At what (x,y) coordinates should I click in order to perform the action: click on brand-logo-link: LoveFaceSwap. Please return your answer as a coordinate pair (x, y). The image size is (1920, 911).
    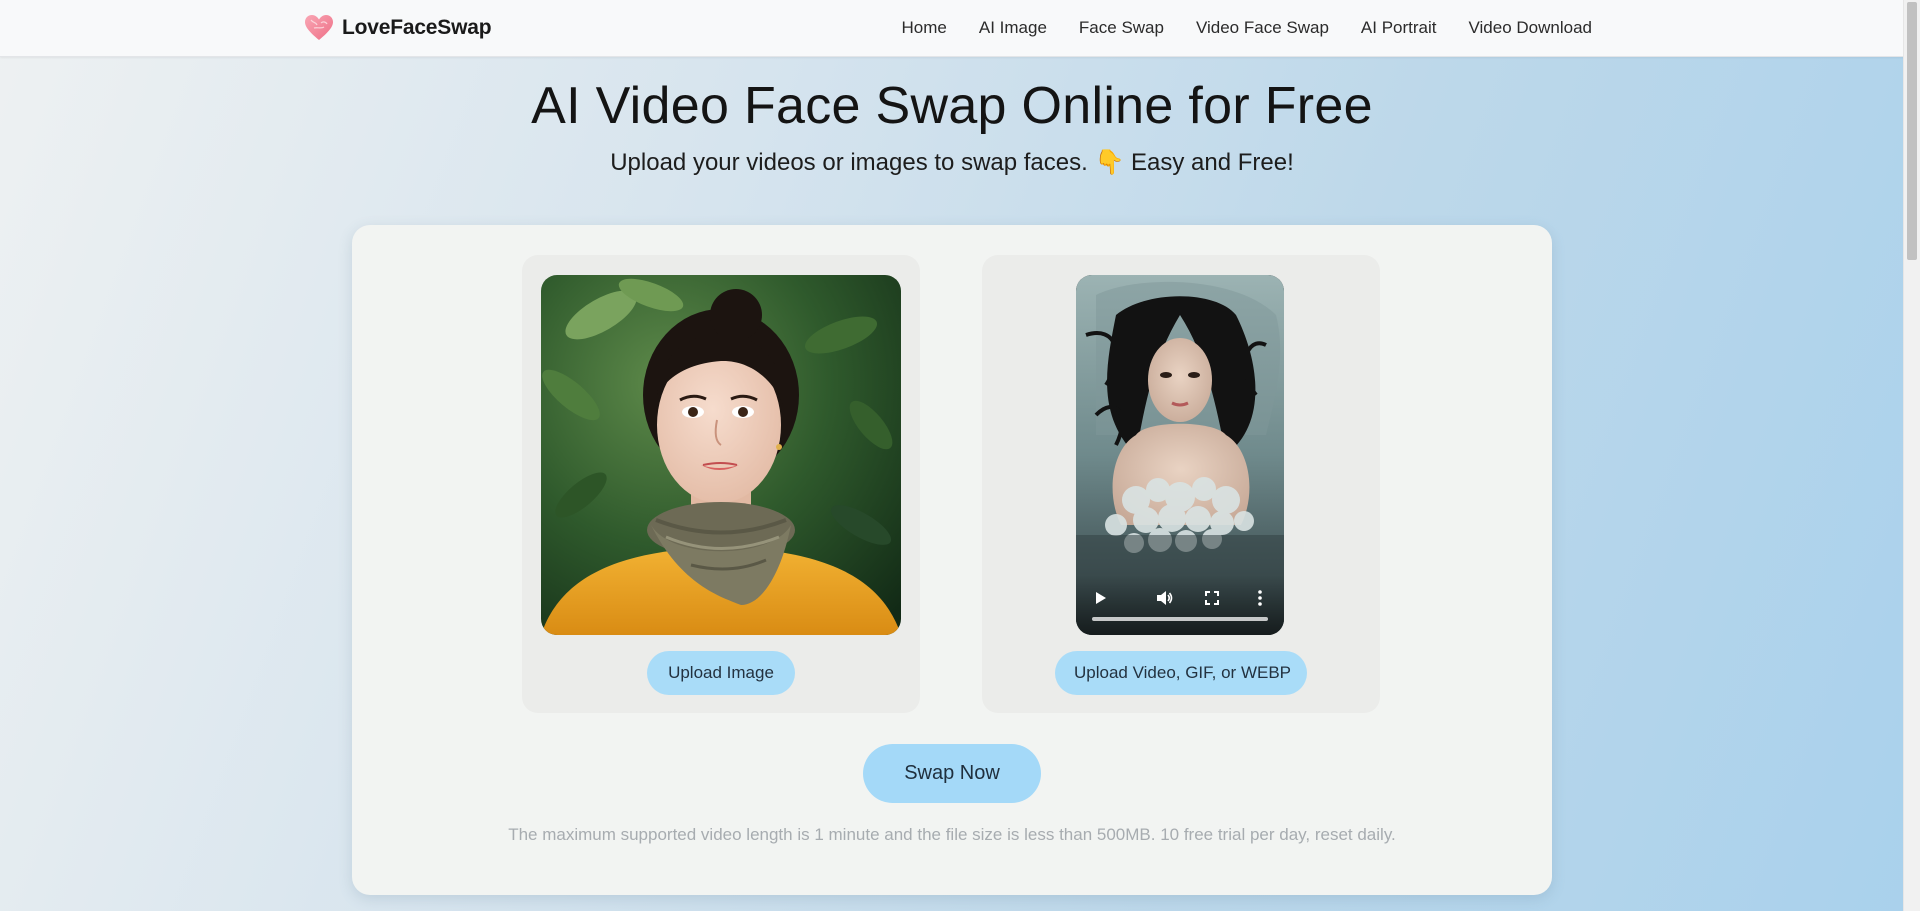
    Looking at the image, I should click on (398, 28).